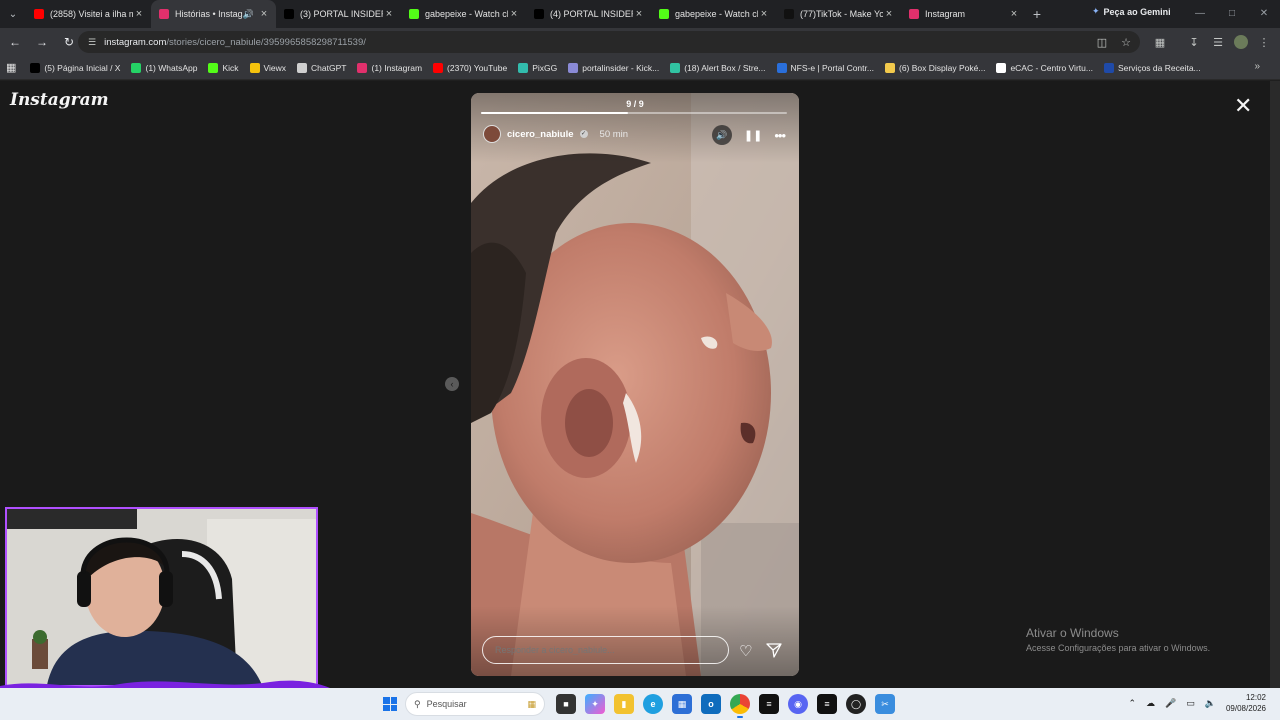 The height and width of the screenshot is (720, 1280). What do you see at coordinates (682, 704) in the screenshot?
I see `store-app-icon: ▦` at bounding box center [682, 704].